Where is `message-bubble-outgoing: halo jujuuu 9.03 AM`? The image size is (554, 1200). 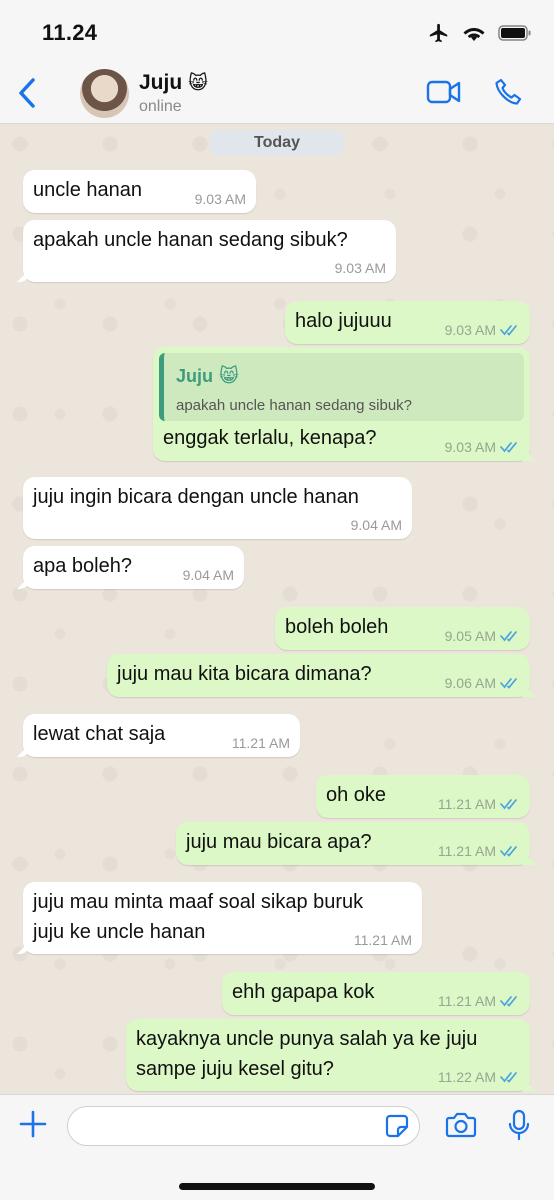
message-bubble-outgoing: halo jujuuu 9.03 AM is located at coordinates (407, 322).